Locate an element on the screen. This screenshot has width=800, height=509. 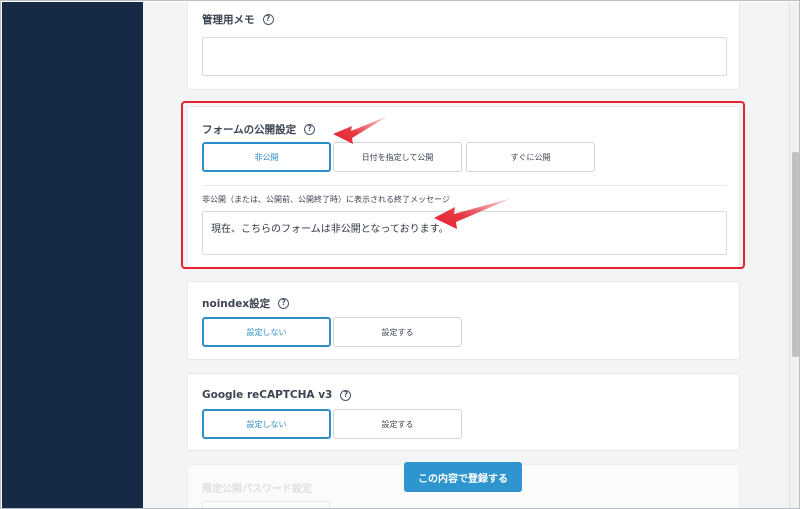
memo-card: 管理用メモ ? is located at coordinates (463, 46).